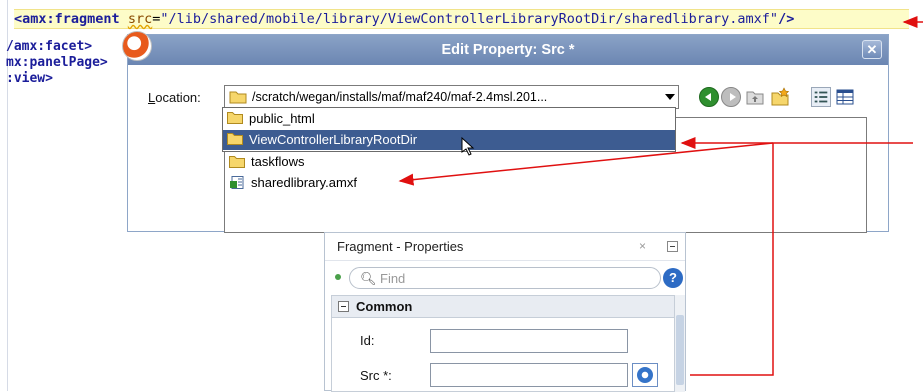  Describe the element at coordinates (586, 164) in the screenshot. I see `annotation-arrow` at that location.